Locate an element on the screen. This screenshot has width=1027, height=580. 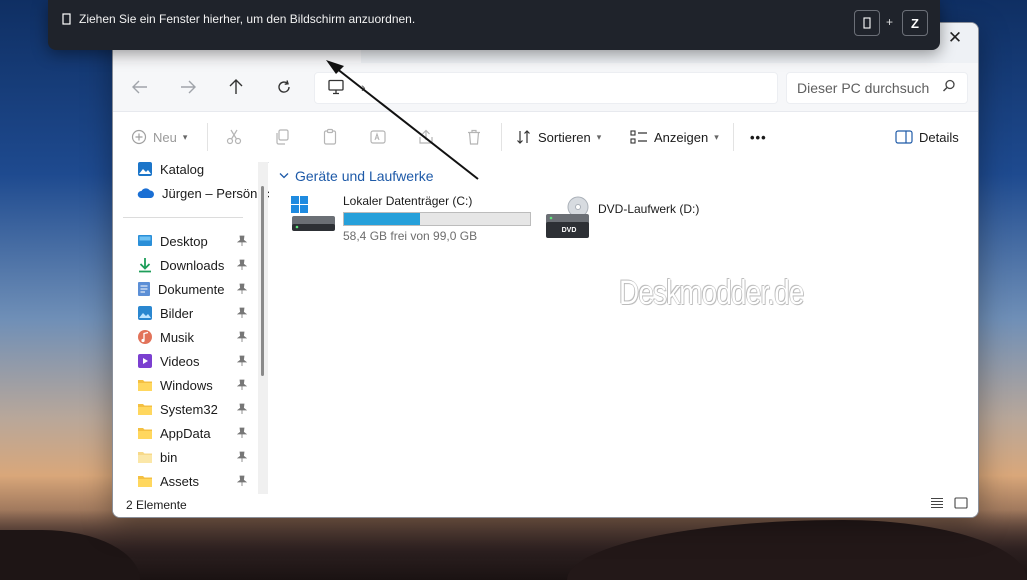
sort-button: Sortieren ▾ is located at coordinates (558, 137).